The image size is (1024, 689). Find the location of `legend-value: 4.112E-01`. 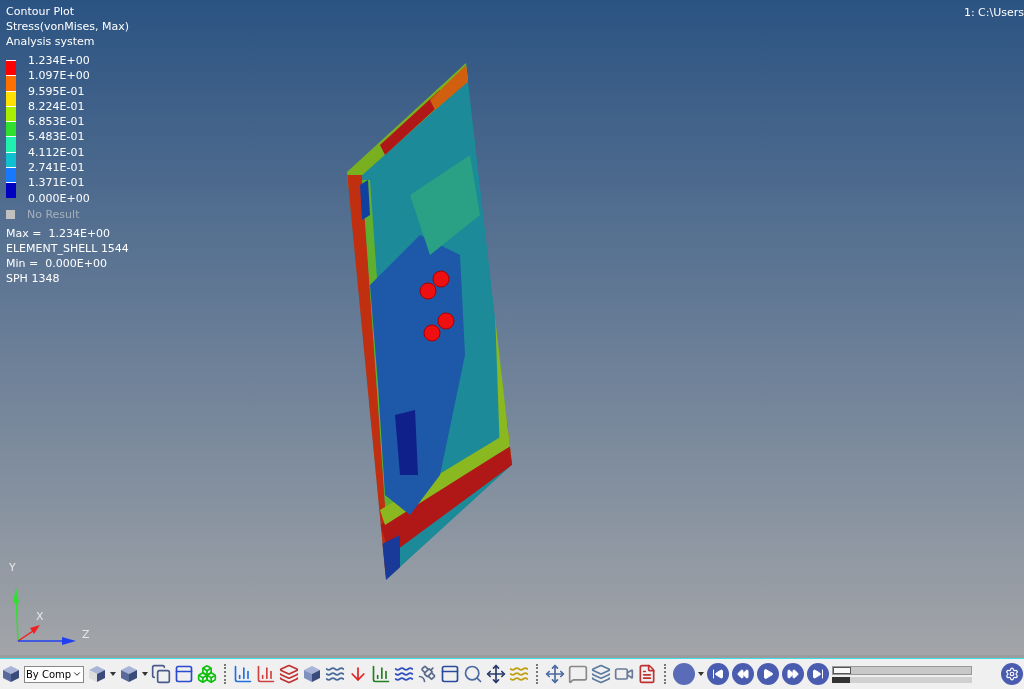

legend-value: 4.112E-01 is located at coordinates (57, 152).